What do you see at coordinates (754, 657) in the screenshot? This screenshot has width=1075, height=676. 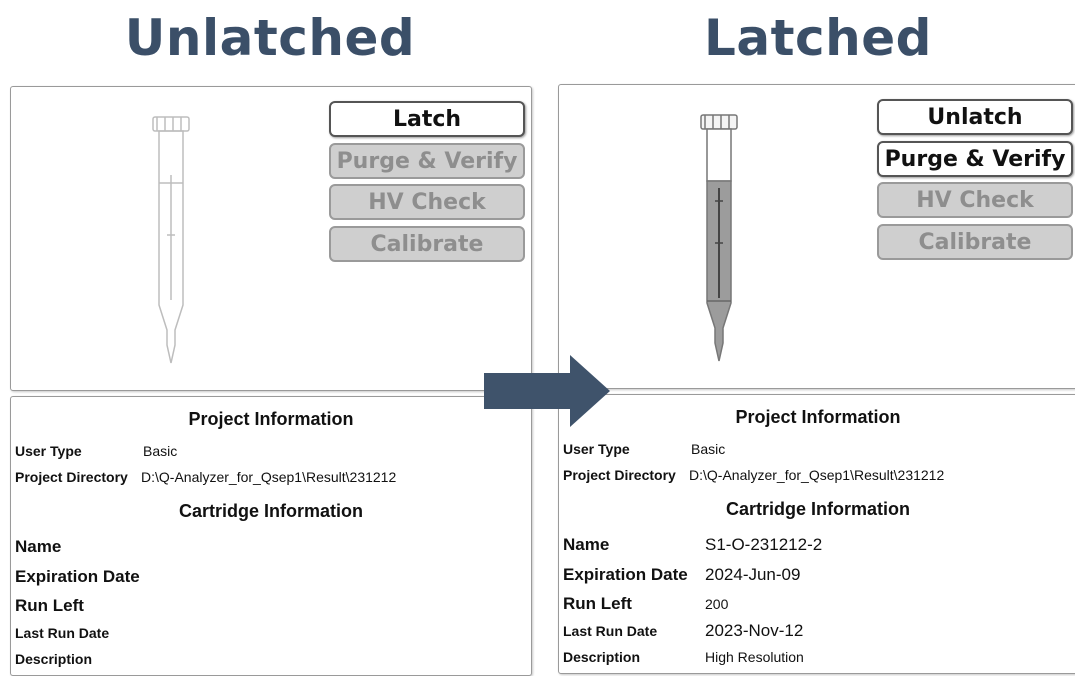 I see `description-value: High Resolution` at bounding box center [754, 657].